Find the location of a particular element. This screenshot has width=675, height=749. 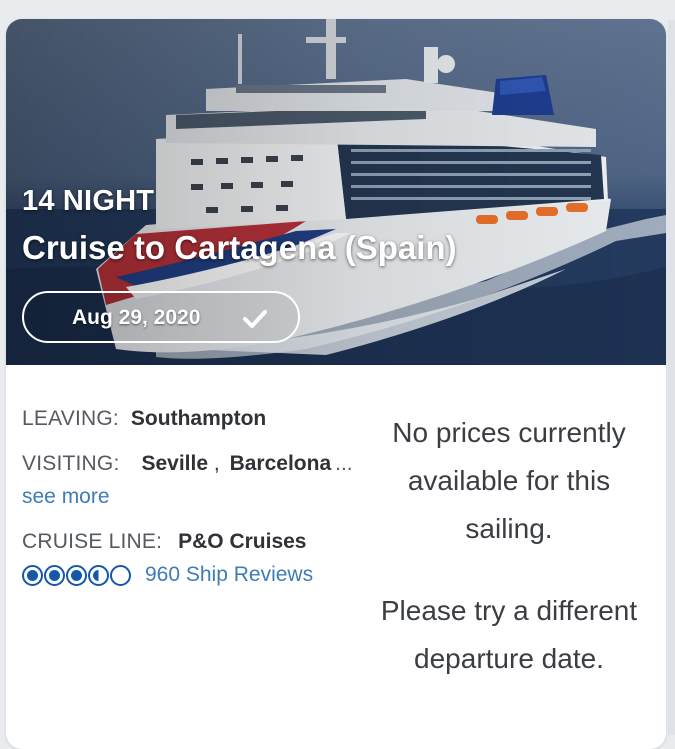

cruise-nights: 14 NIGHT is located at coordinates (88, 201).